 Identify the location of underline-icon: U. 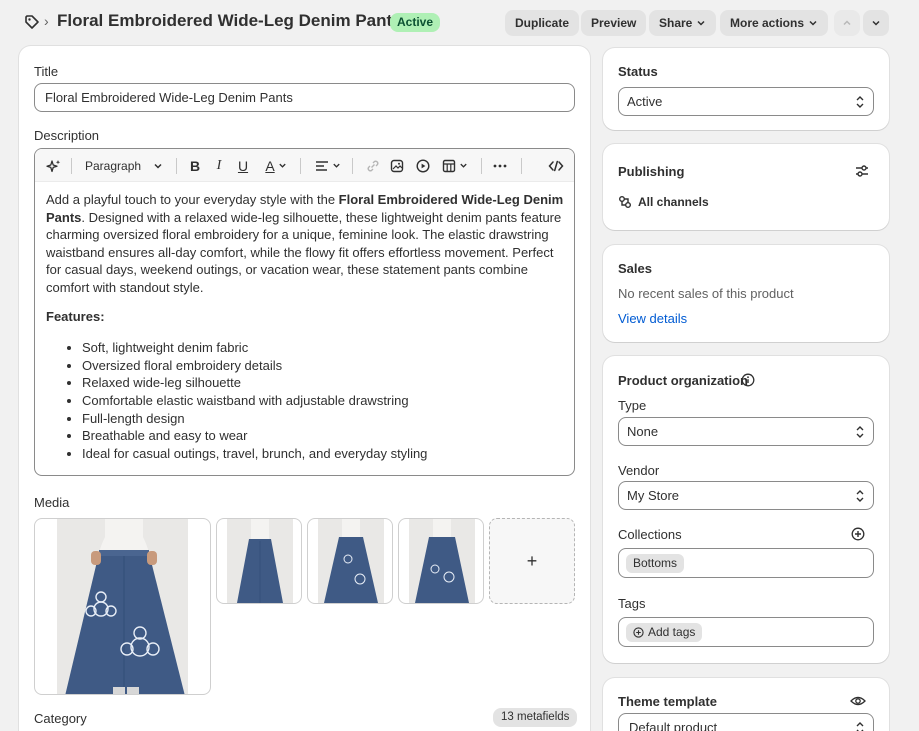
(243, 165).